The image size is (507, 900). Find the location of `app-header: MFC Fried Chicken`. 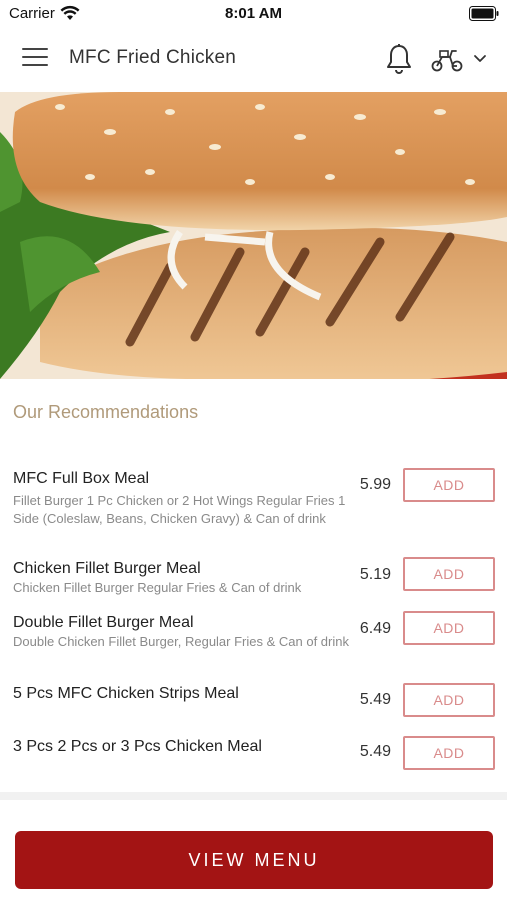

app-header: MFC Fried Chicken is located at coordinates (253, 60).